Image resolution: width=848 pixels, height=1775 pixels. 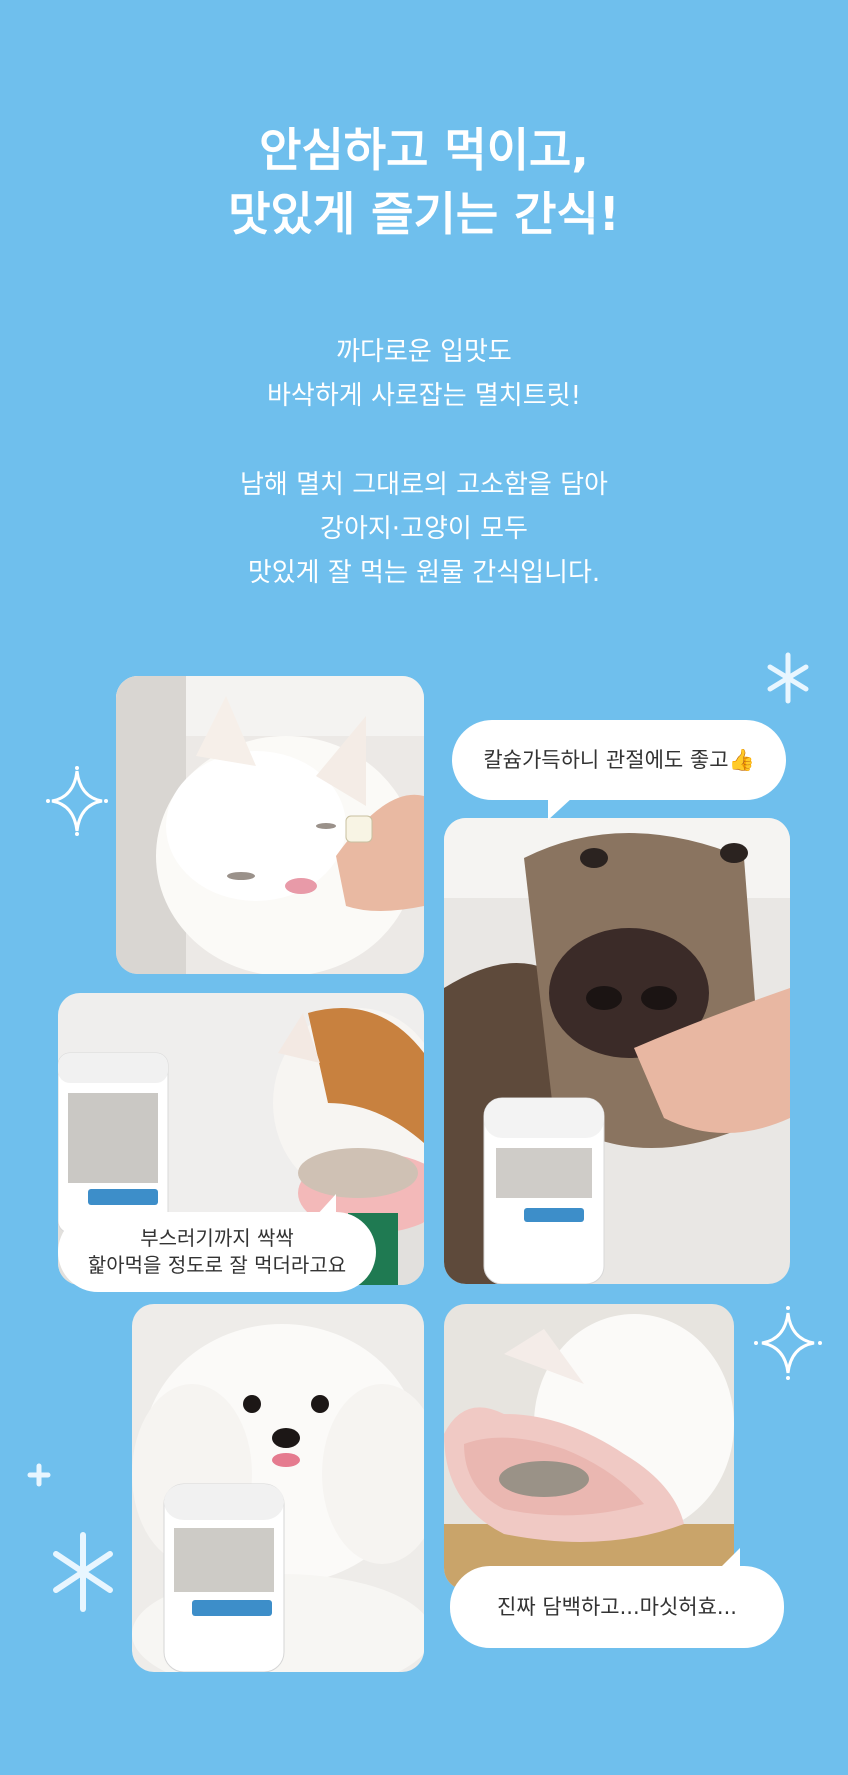 What do you see at coordinates (217, 1265) in the screenshot?
I see `bubble-crumbs-line-2: 핥아먹을 정도로 잘 먹더라고요` at bounding box center [217, 1265].